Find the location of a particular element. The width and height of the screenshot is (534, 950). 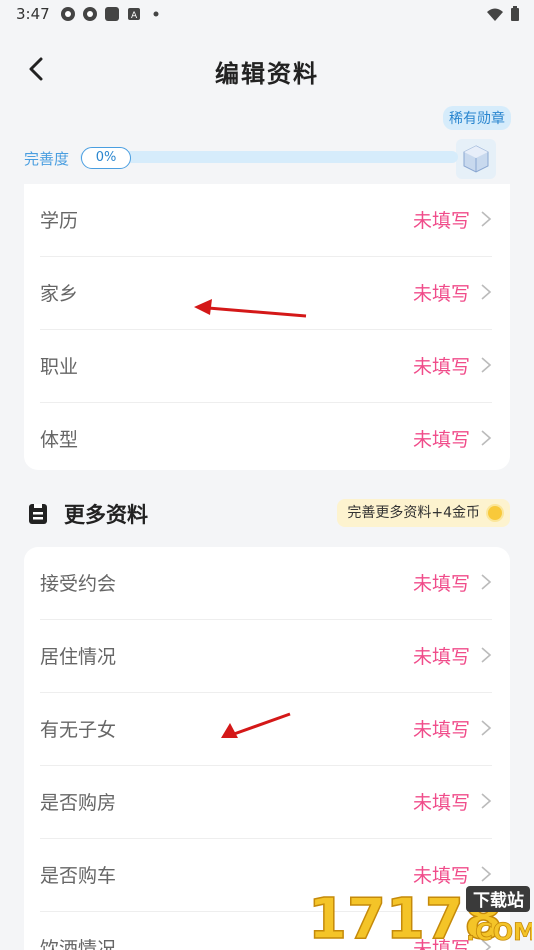

rare-badge-tip: 稀有勋章 is located at coordinates (477, 118).